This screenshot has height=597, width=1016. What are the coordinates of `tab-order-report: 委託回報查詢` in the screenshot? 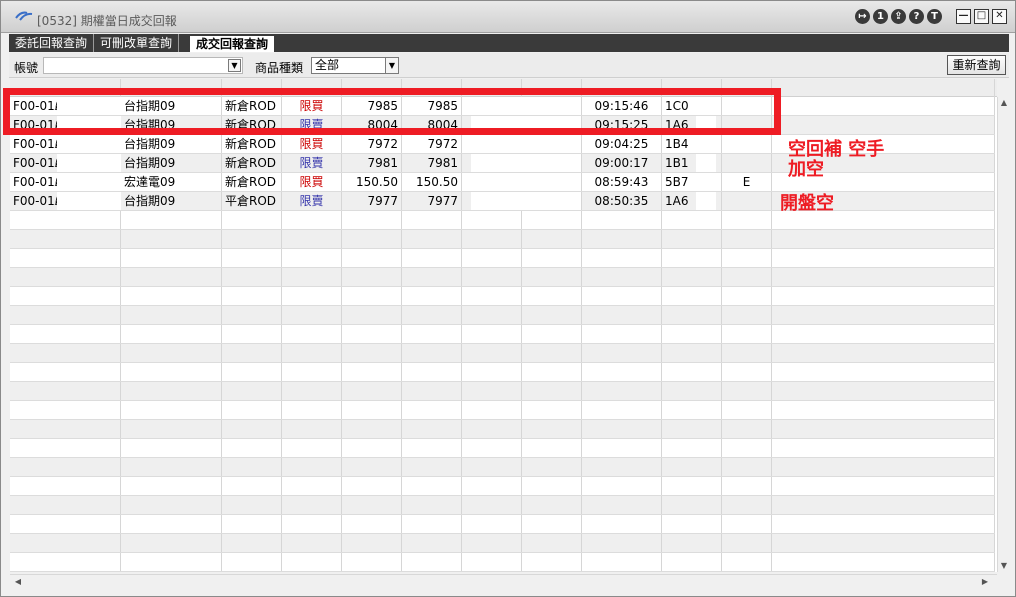 It's located at (52, 43).